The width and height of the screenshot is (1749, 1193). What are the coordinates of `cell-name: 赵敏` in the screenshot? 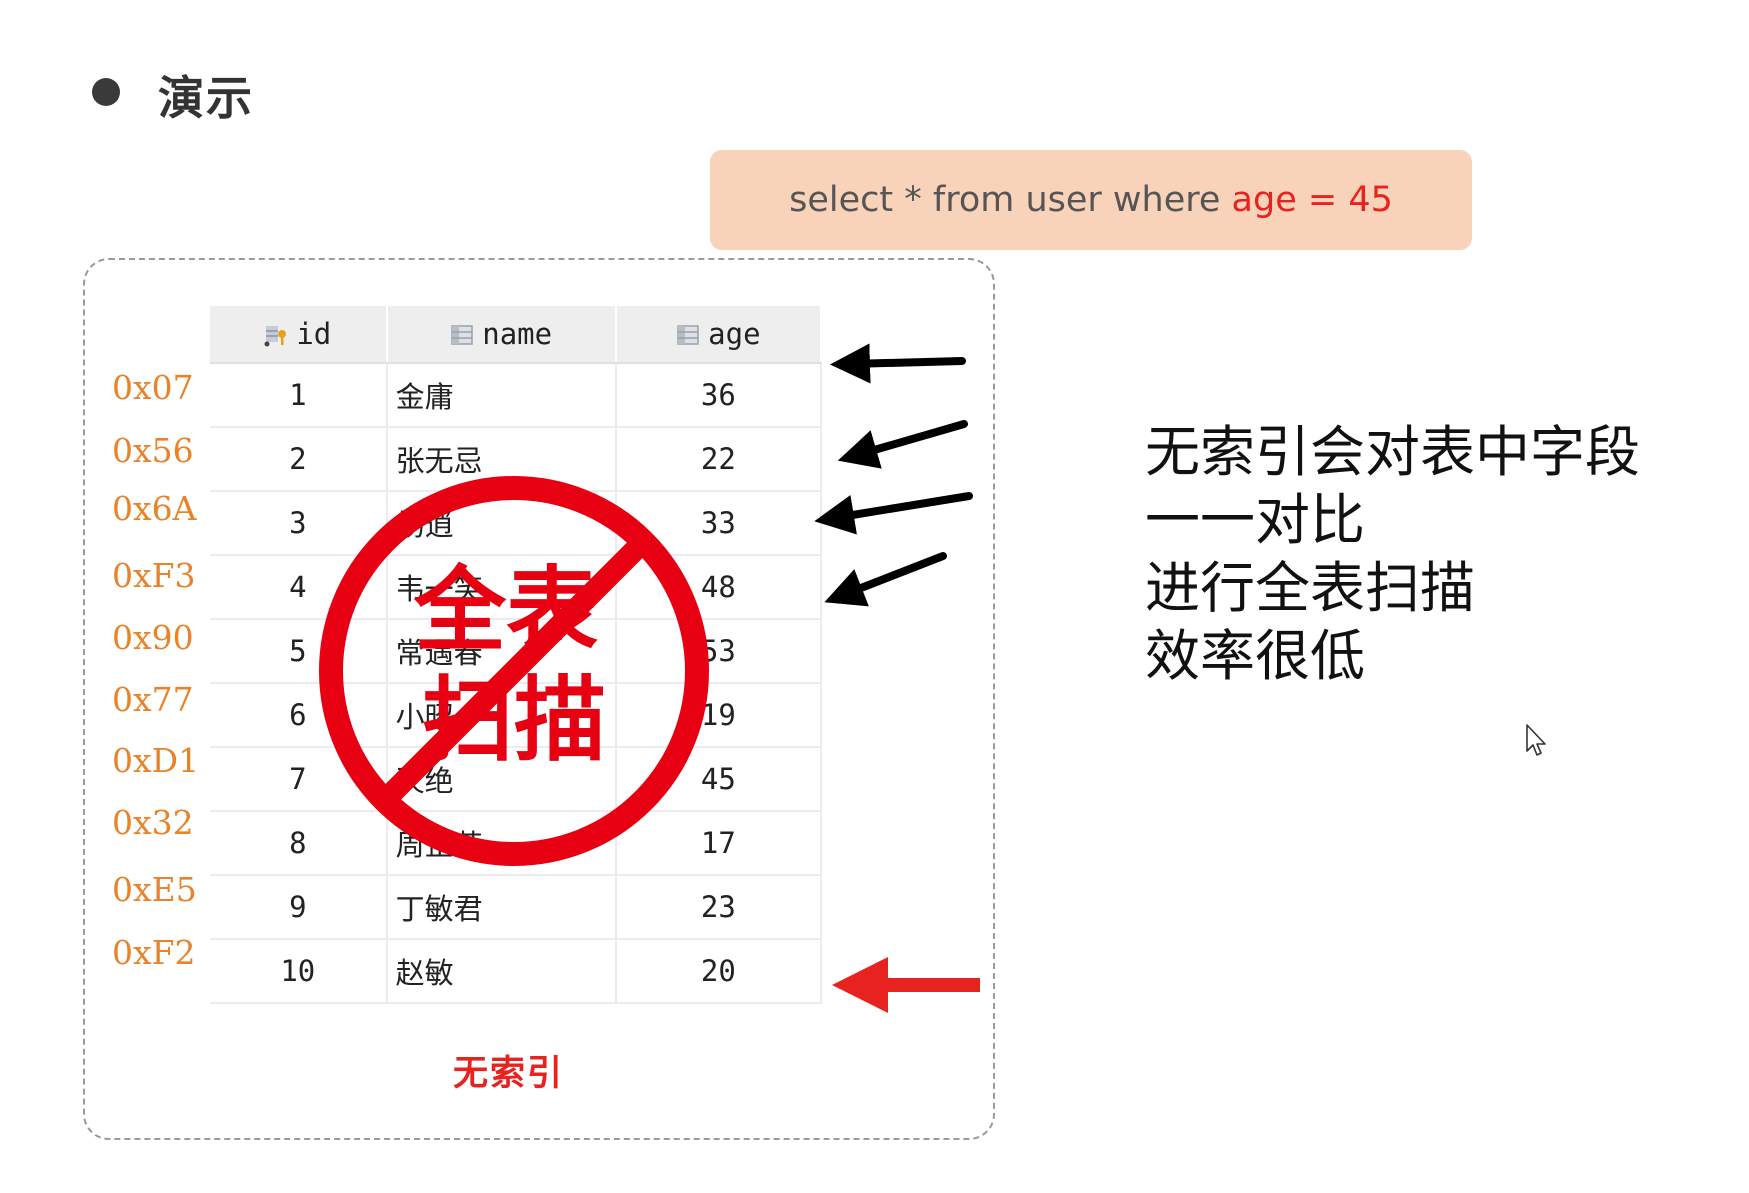 It's located at (501, 971).